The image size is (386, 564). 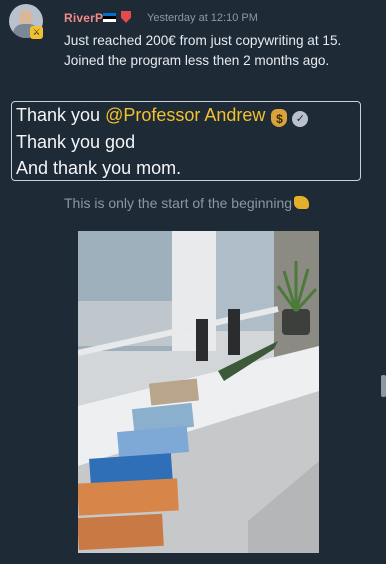 What do you see at coordinates (279, 118) in the screenshot?
I see `money-bag-icon: $` at bounding box center [279, 118].